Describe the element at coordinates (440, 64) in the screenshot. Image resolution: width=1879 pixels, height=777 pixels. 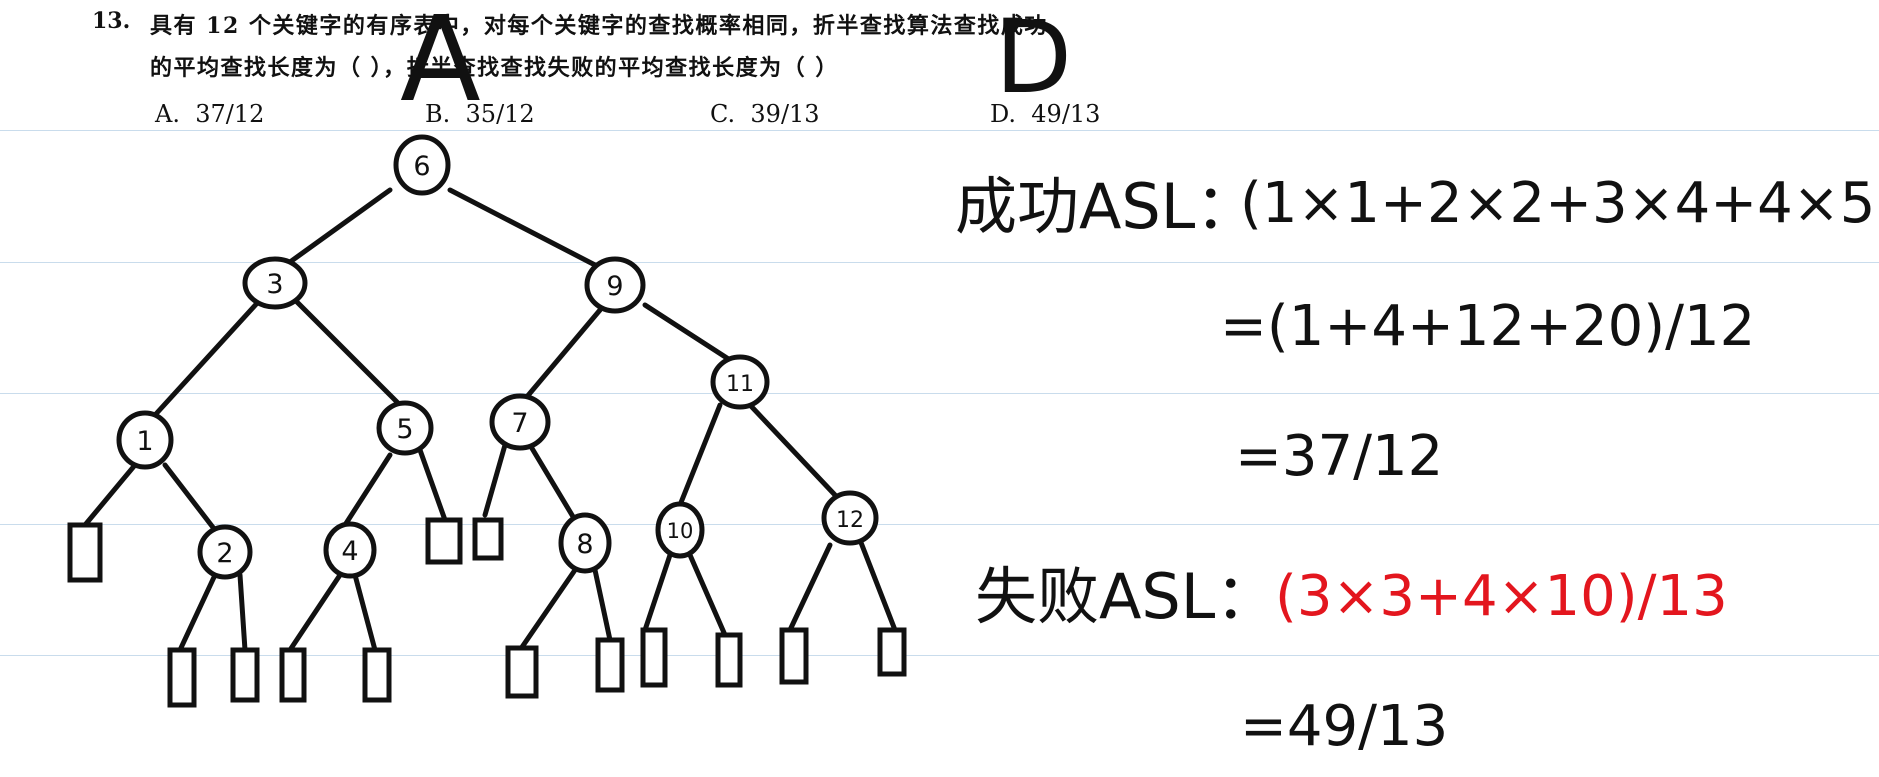
I see `answer-mark-a: A` at that location.